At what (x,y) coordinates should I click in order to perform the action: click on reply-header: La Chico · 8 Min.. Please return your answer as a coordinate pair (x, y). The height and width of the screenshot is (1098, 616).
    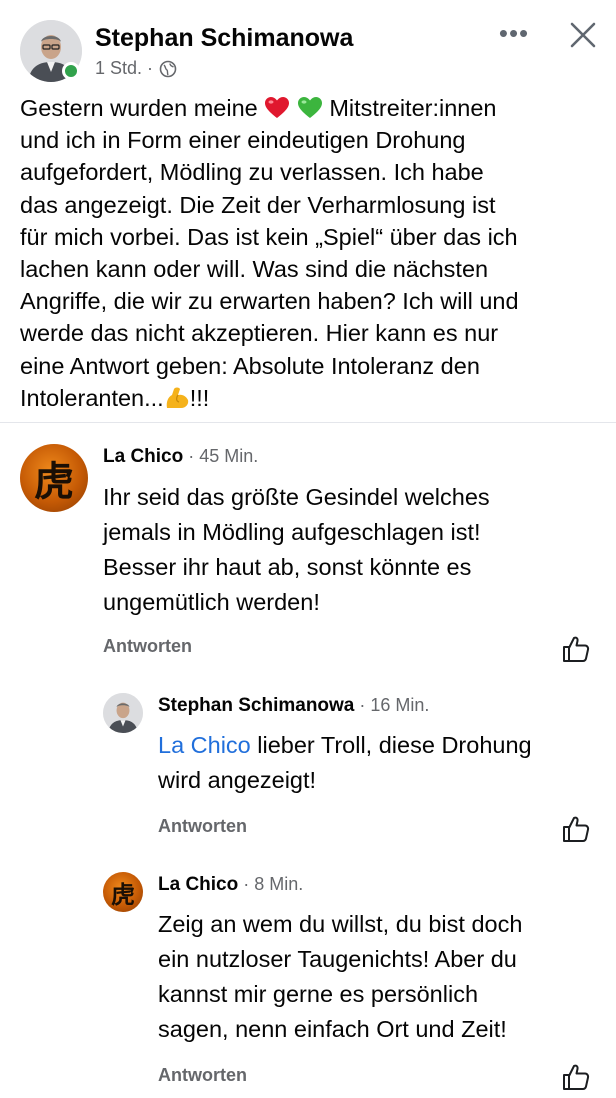
    Looking at the image, I should click on (230, 885).